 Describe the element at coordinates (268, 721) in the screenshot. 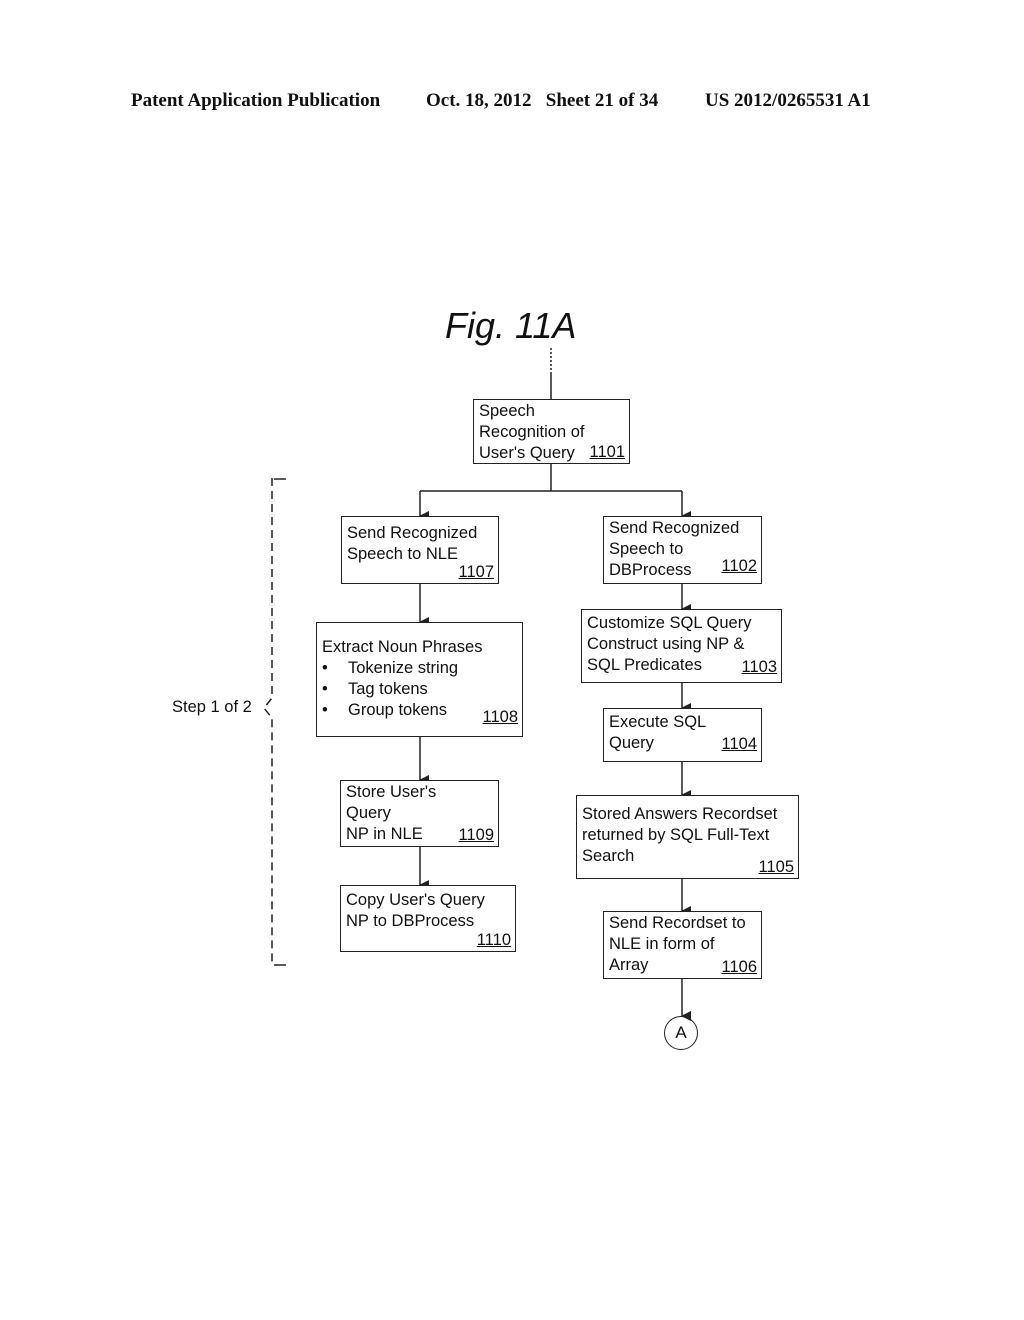

I see `step-brace` at that location.